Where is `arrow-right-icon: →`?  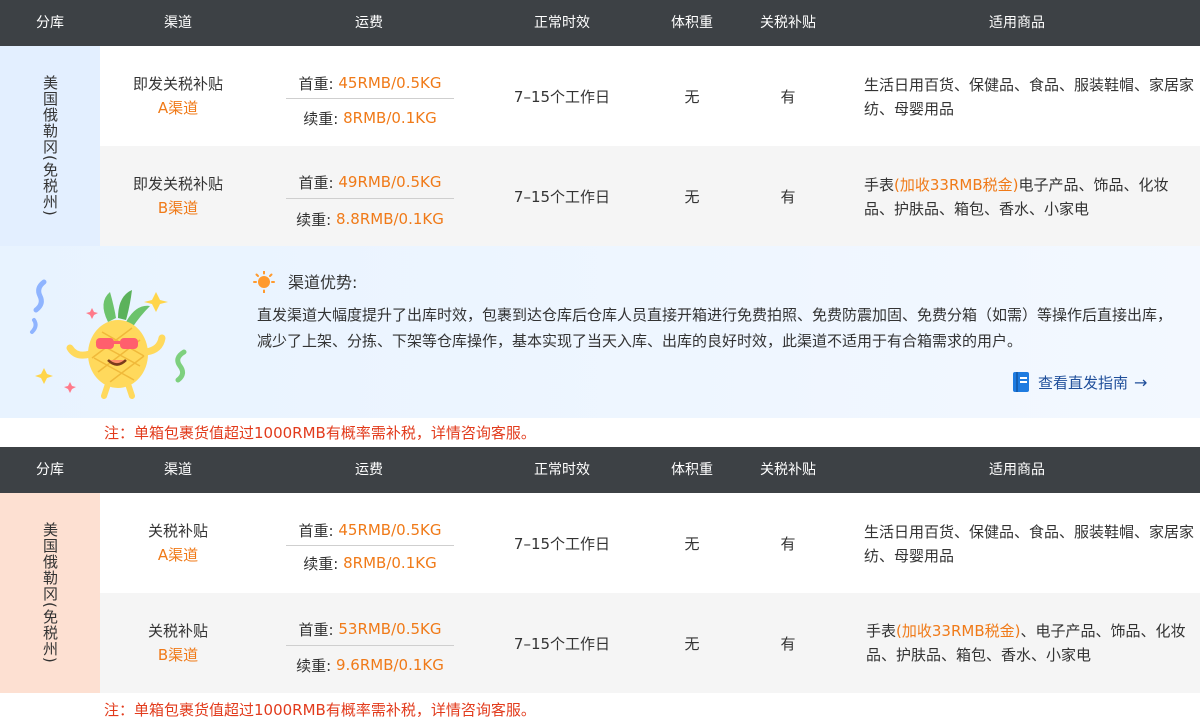 arrow-right-icon: → is located at coordinates (1141, 382).